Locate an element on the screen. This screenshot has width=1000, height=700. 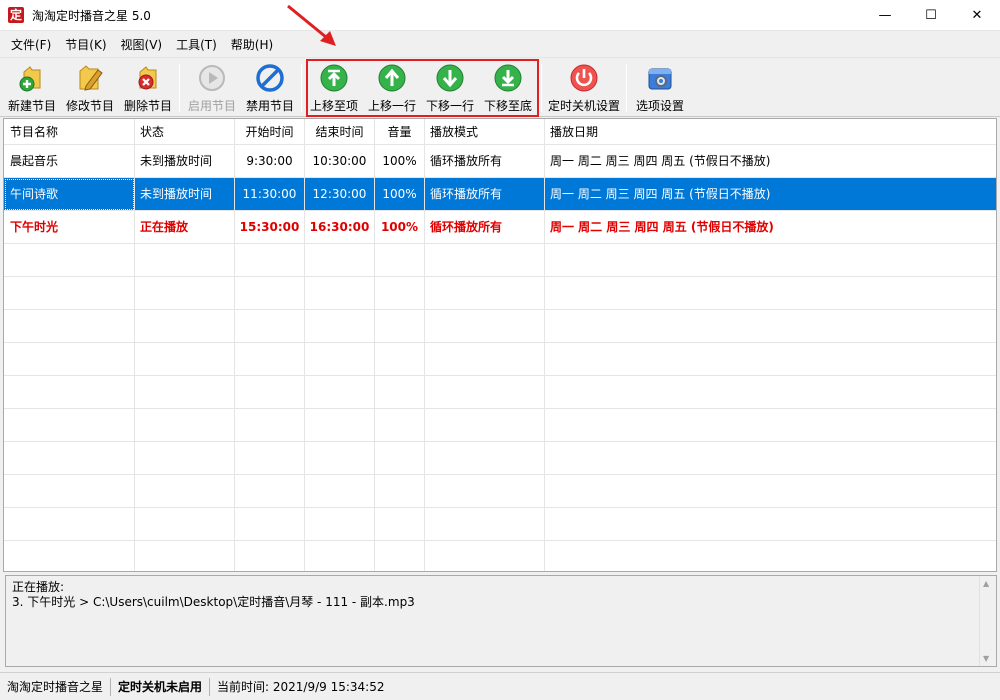
power-icon is located at coordinates (584, 78).